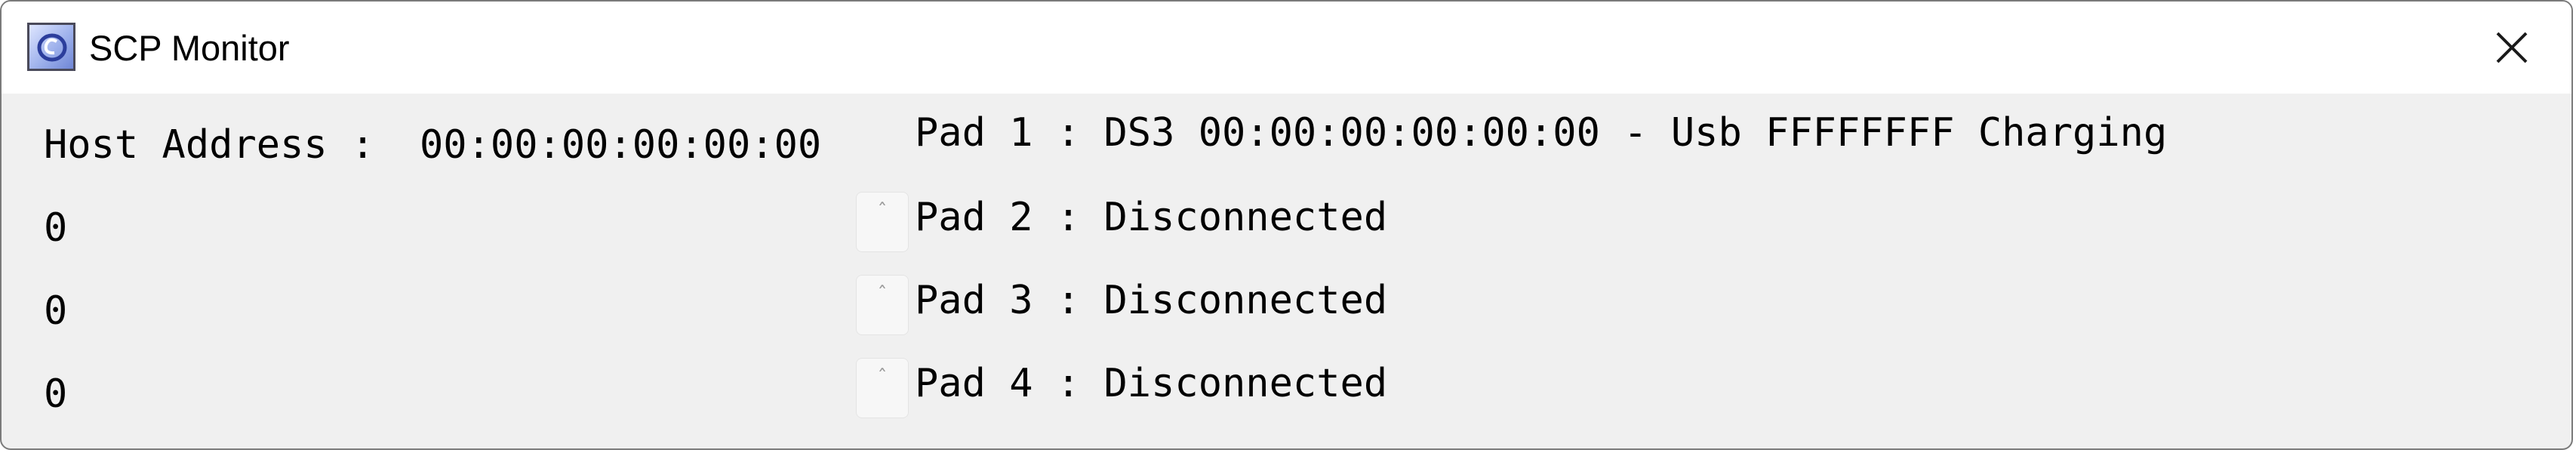 This screenshot has height=453, width=2576. I want to click on pad-2-status: Disconnected, so click(1245, 217).